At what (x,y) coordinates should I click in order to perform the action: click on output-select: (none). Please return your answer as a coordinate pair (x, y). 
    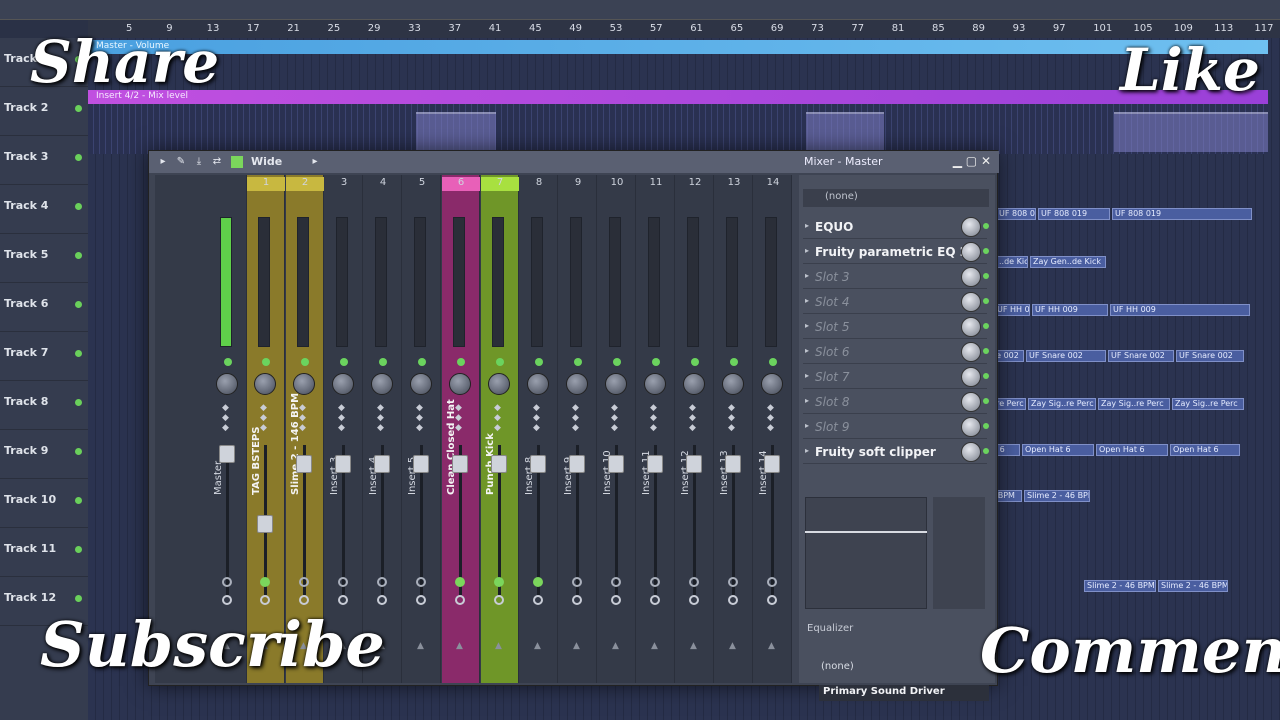
    Looking at the image, I should click on (837, 666).